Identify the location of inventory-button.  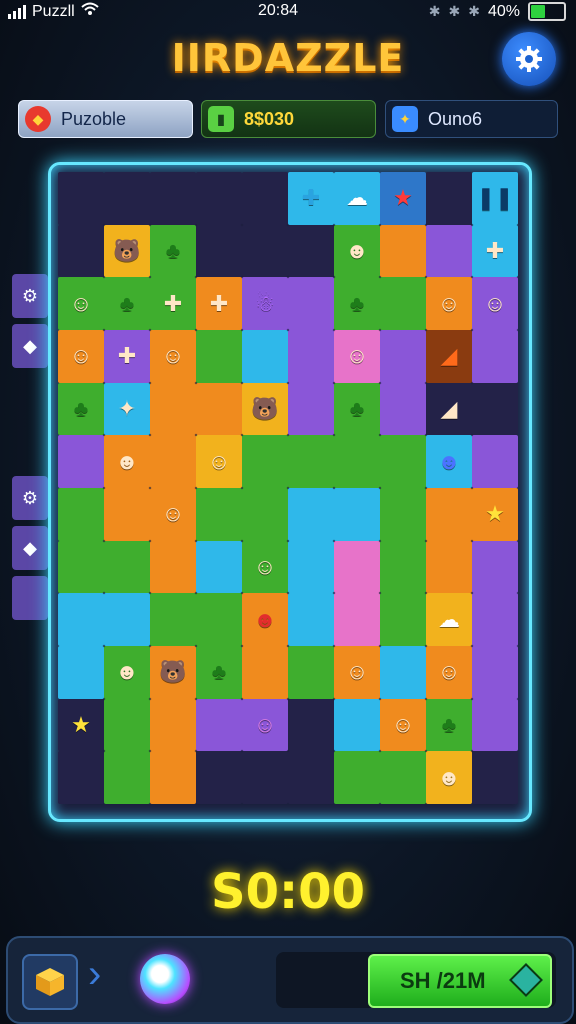
(50, 982).